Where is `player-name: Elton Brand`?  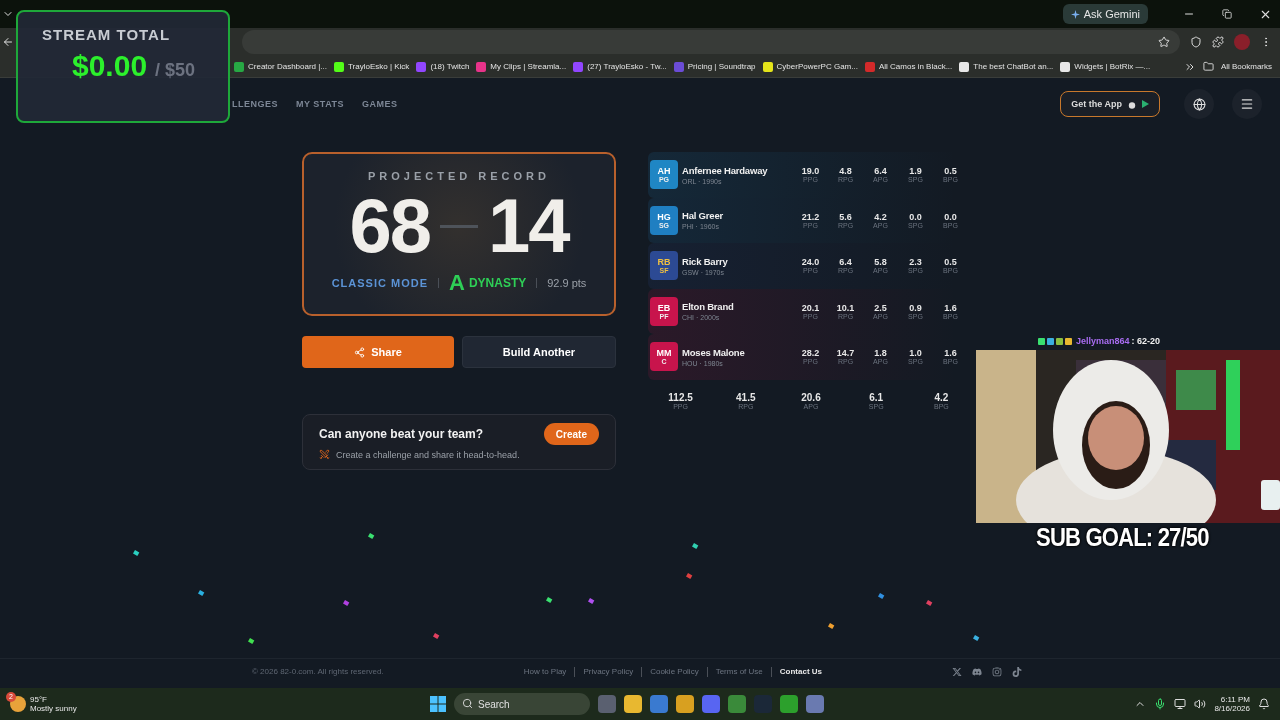
player-name: Elton Brand is located at coordinates (708, 307).